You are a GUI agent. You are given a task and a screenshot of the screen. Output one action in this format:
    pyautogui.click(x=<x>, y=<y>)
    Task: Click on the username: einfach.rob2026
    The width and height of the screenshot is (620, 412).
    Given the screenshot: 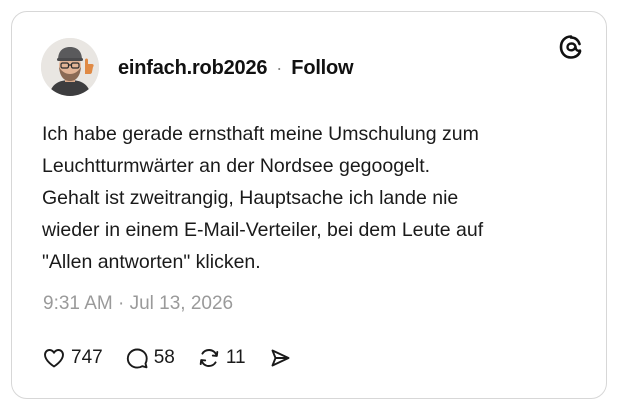 What is the action you would take?
    pyautogui.click(x=192, y=68)
    